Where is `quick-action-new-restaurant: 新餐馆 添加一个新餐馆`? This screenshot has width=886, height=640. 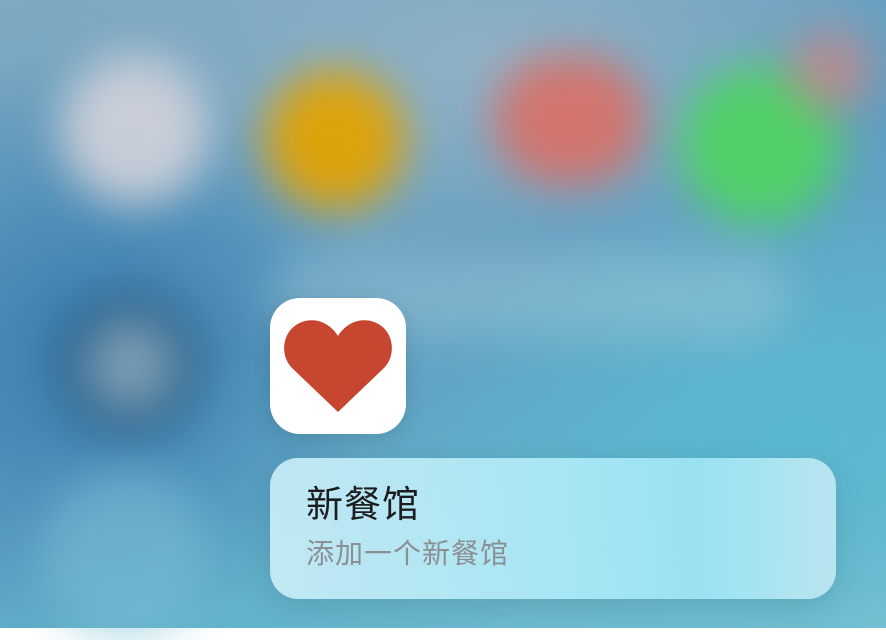 quick-action-new-restaurant: 新餐馆 添加一个新餐馆 is located at coordinates (553, 528).